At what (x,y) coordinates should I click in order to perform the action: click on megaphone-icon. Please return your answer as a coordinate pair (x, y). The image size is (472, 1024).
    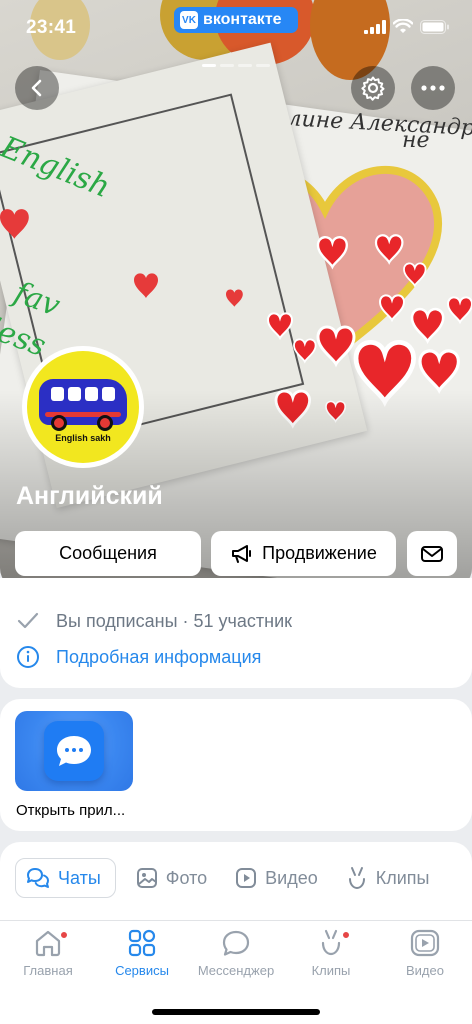
    Looking at the image, I should click on (242, 553).